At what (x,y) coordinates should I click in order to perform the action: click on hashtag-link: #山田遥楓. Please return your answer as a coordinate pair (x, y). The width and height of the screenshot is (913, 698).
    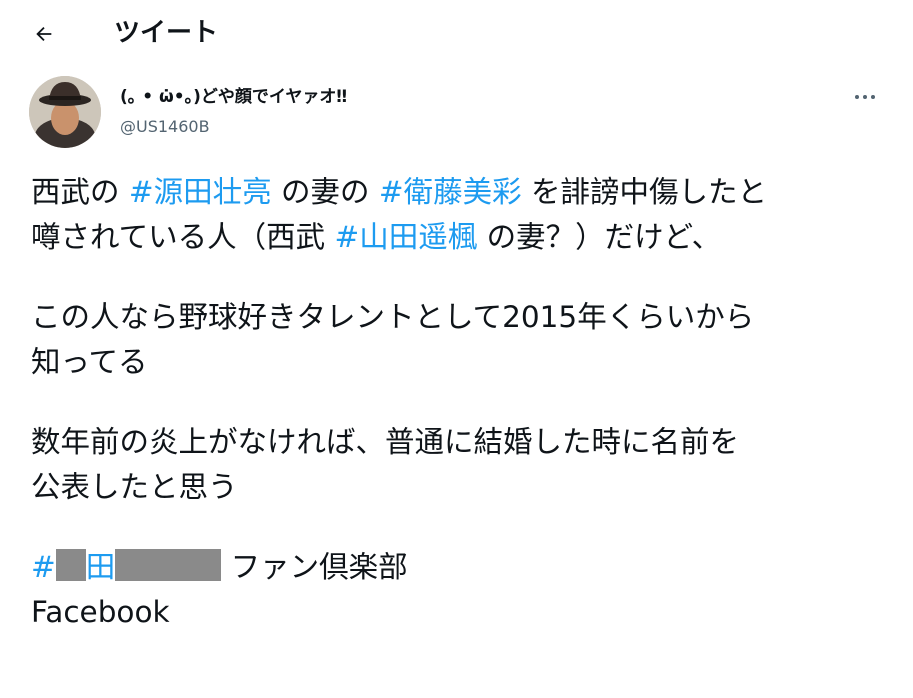
    Looking at the image, I should click on (406, 237).